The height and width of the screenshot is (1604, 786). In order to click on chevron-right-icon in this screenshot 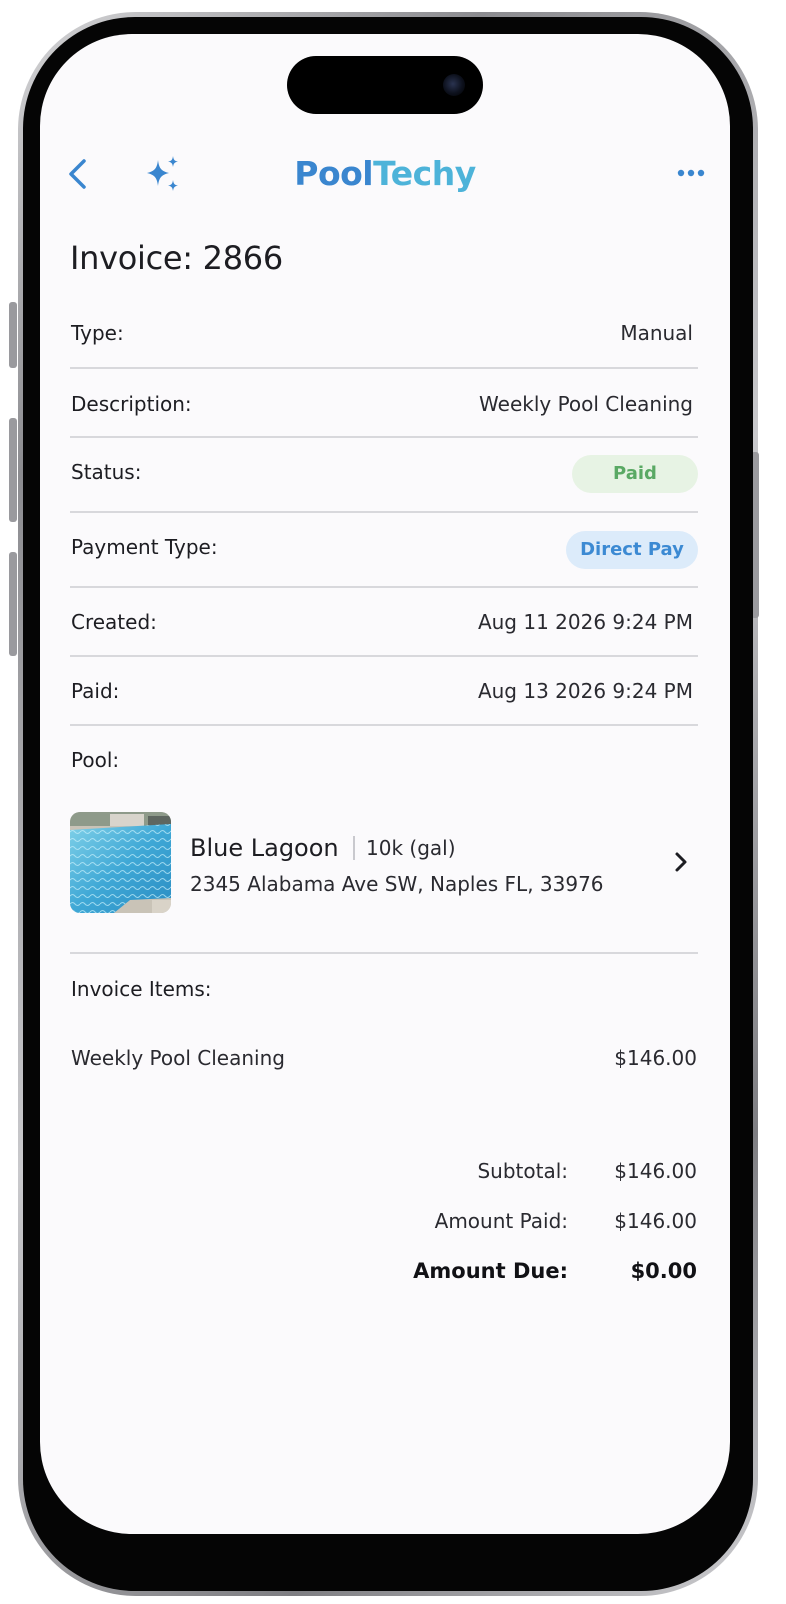, I will do `click(681, 862)`.